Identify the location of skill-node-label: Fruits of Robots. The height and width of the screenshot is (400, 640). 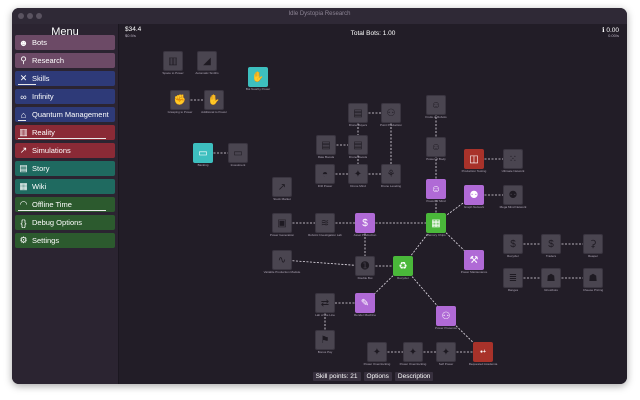
(436, 117).